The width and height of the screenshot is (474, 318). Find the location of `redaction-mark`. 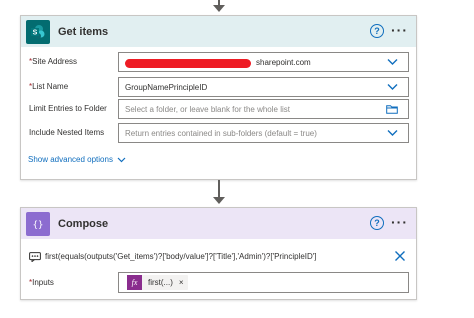

redaction-mark is located at coordinates (188, 63).